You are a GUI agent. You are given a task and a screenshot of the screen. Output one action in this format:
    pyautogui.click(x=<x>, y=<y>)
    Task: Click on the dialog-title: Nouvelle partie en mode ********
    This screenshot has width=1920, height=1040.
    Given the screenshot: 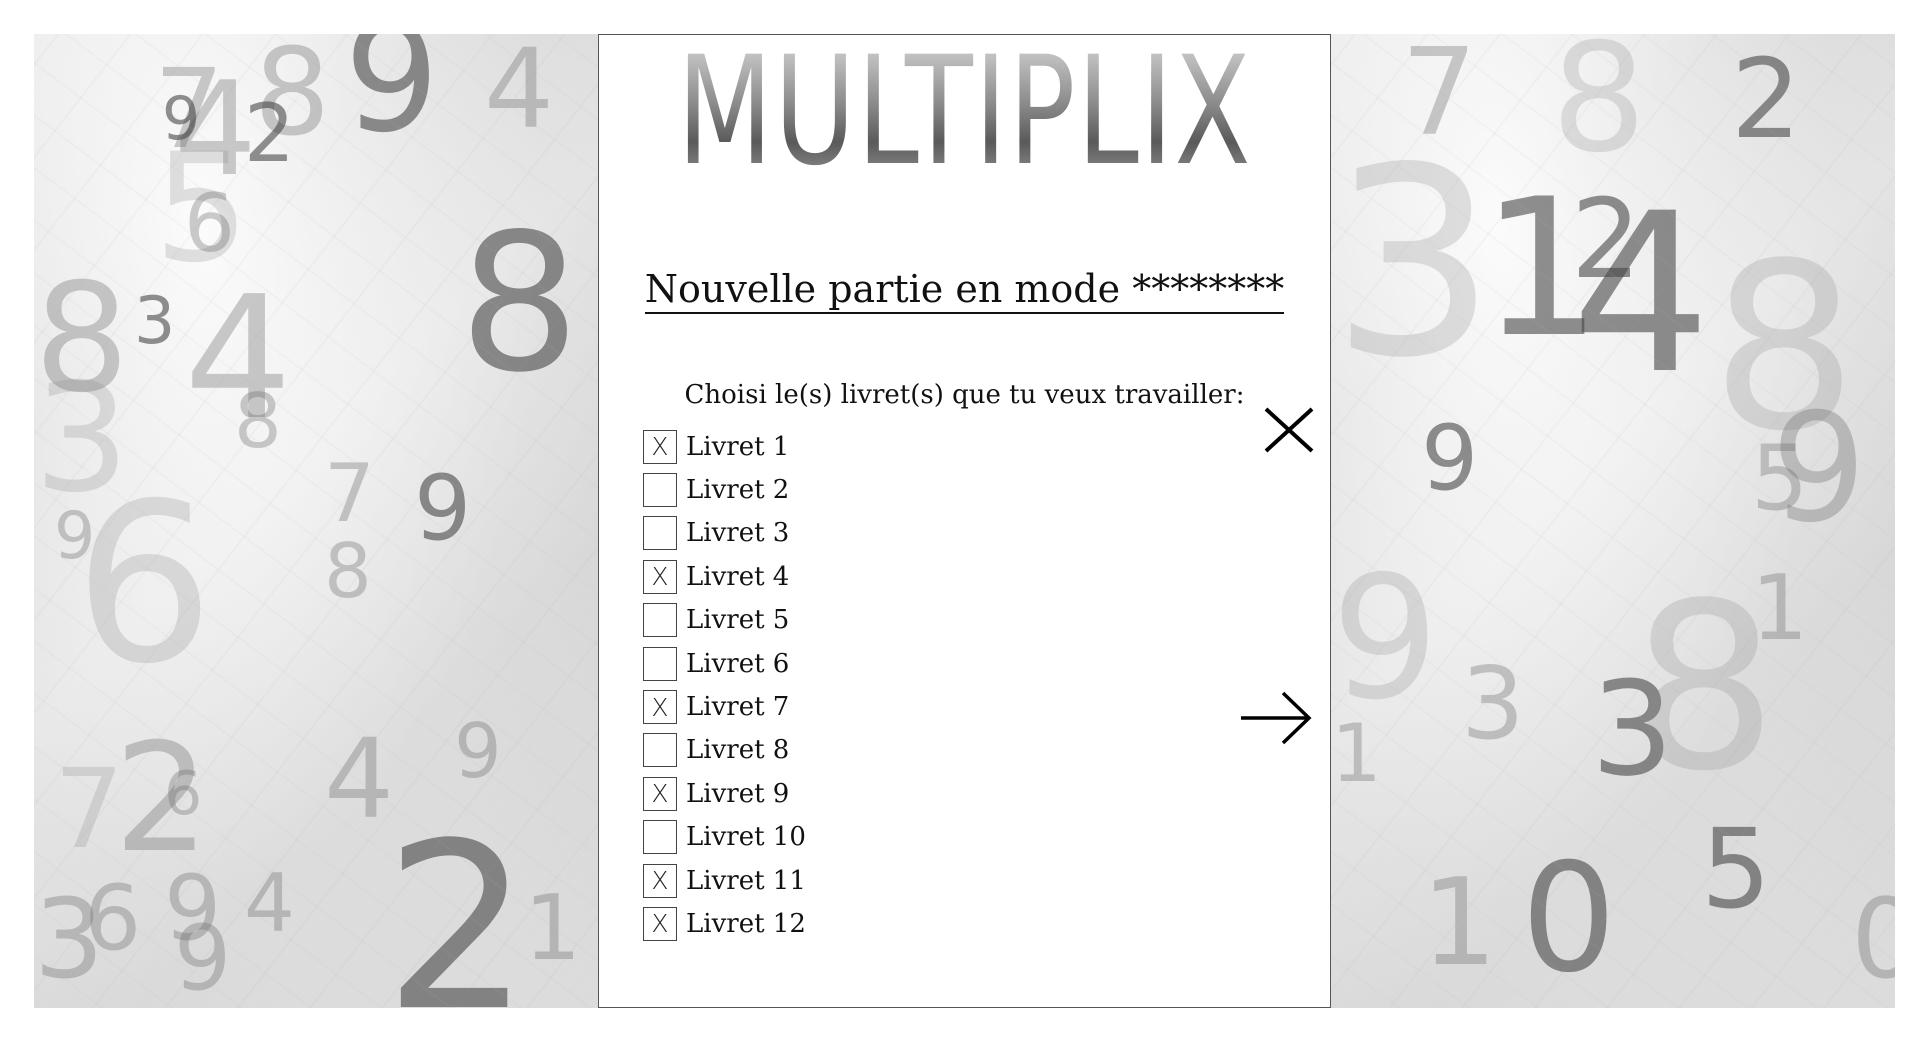 What is the action you would take?
    pyautogui.click(x=964, y=290)
    